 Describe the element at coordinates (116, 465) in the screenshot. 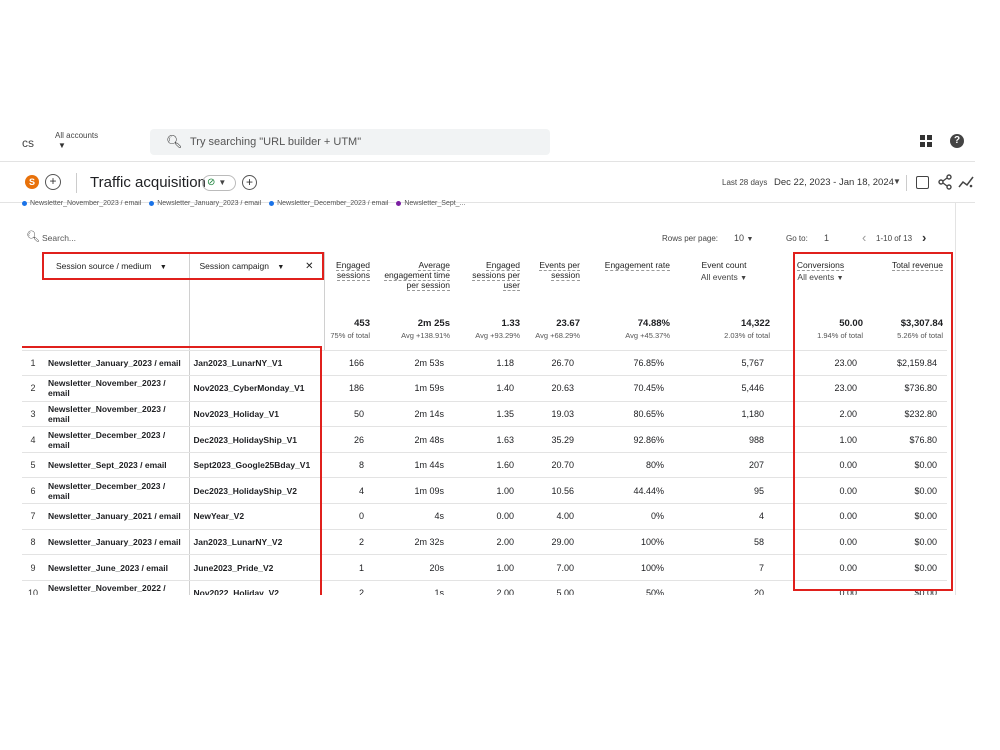

I see `source-medium-cell: Newsletter_Sept_2023 / email` at that location.